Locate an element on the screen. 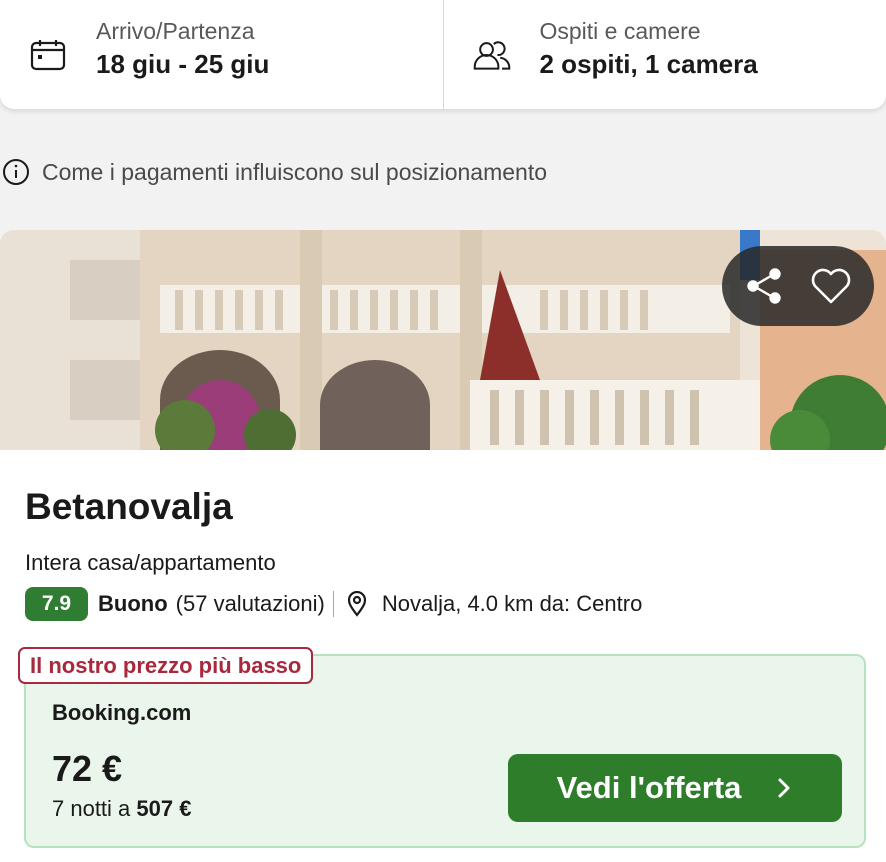 The width and height of the screenshot is (886, 862). total-price: 7 notti a 507 € is located at coordinates (121, 809).